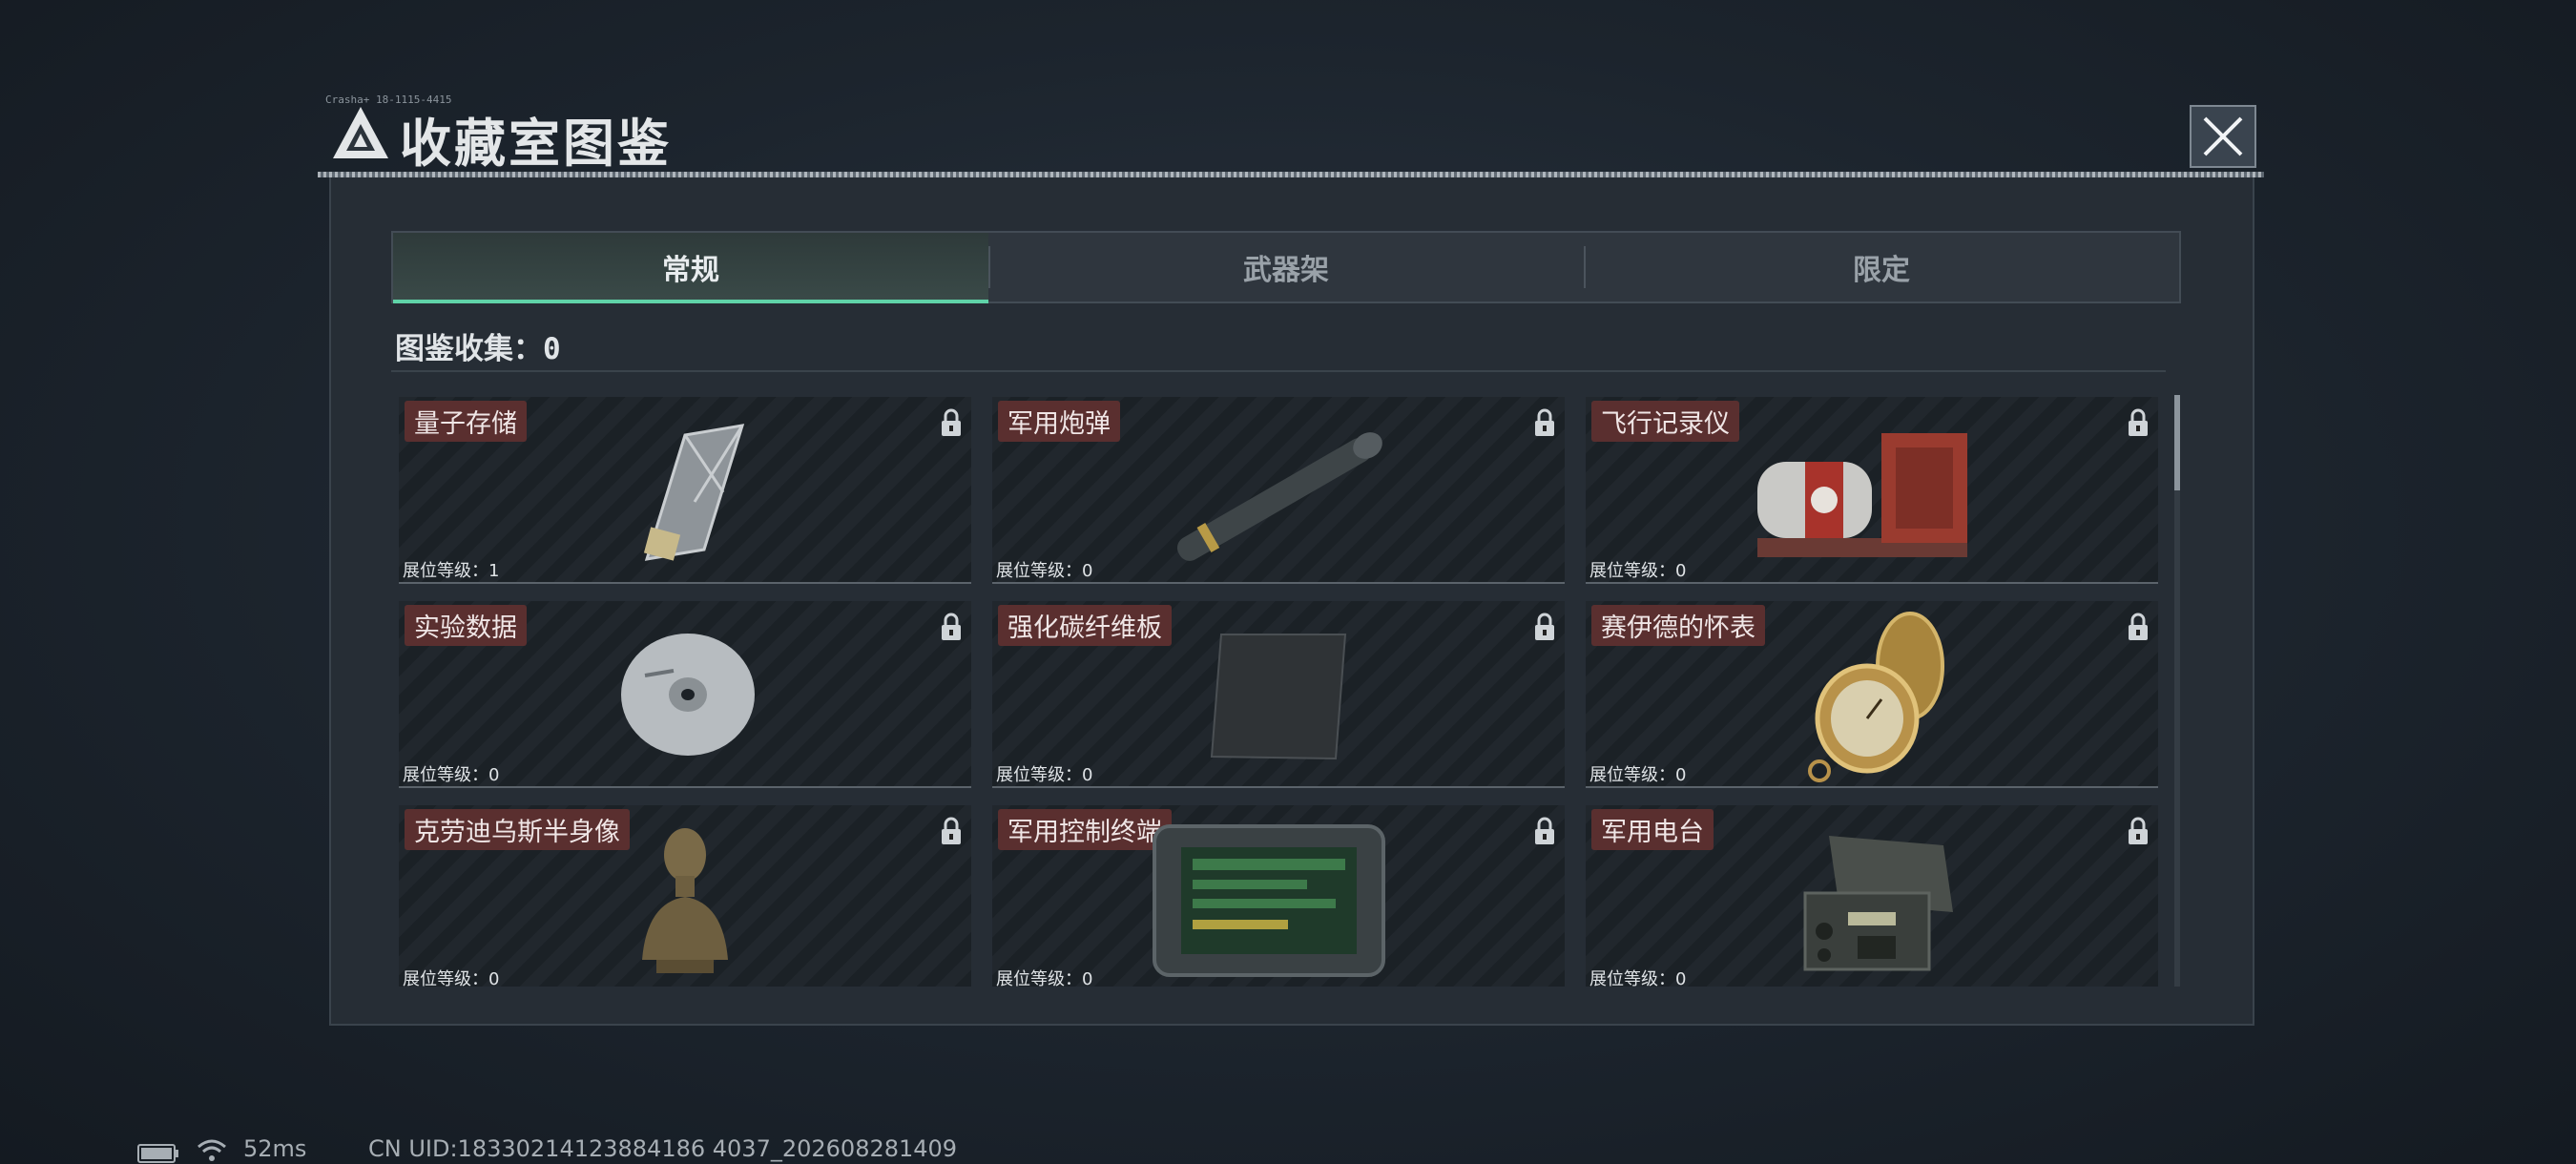 Image resolution: width=2576 pixels, height=1164 pixels. Describe the element at coordinates (275, 1149) in the screenshot. I see `ping-readout: 52ms` at that location.